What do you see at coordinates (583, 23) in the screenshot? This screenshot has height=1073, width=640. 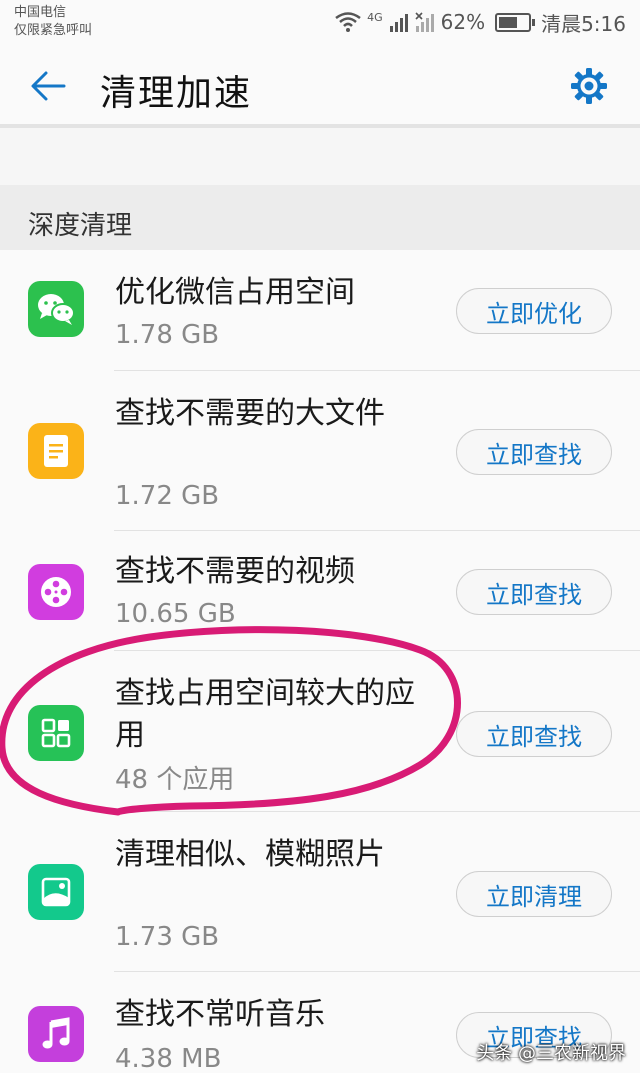 I see `clock: 清晨5:16` at bounding box center [583, 23].